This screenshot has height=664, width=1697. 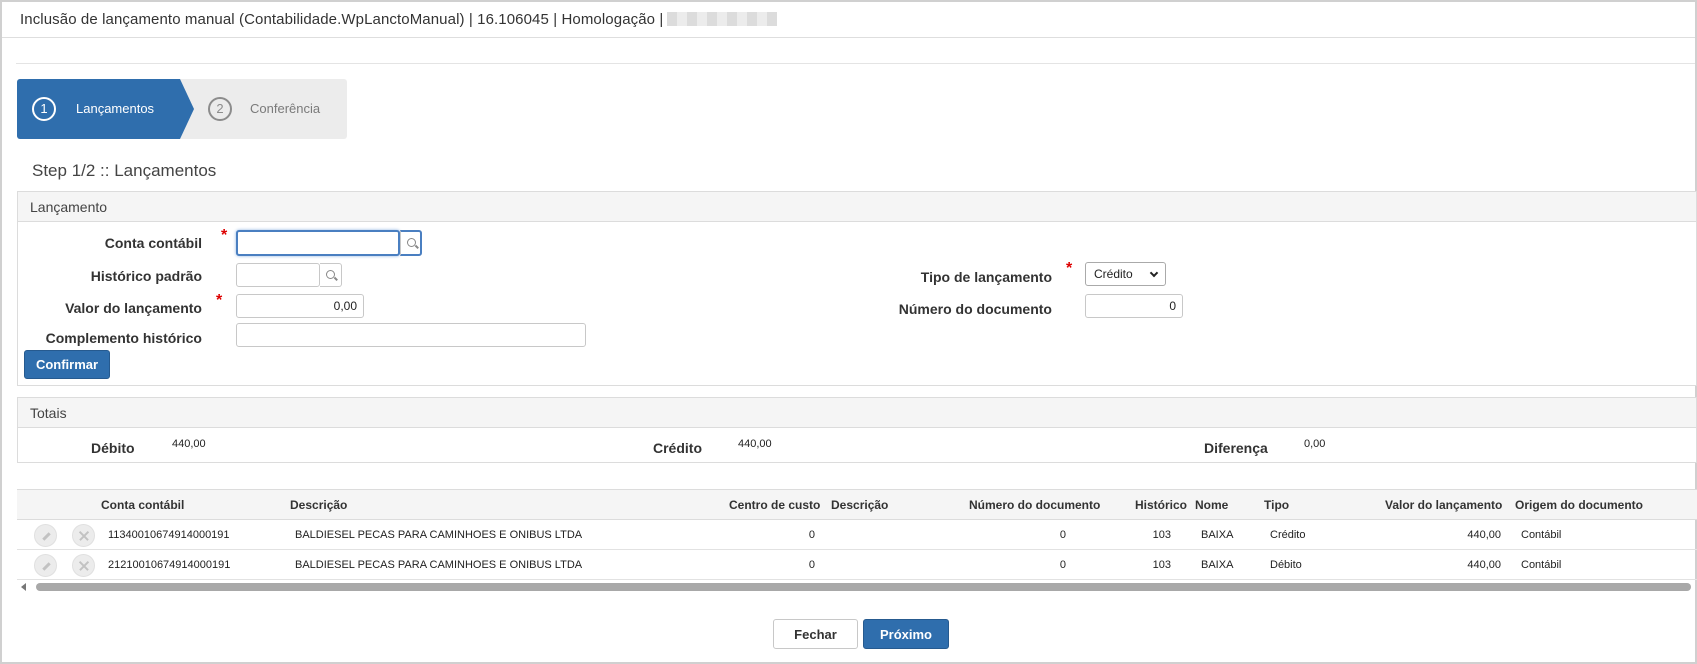 What do you see at coordinates (142, 505) in the screenshot?
I see `col-conta-contabil: Conta contábil` at bounding box center [142, 505].